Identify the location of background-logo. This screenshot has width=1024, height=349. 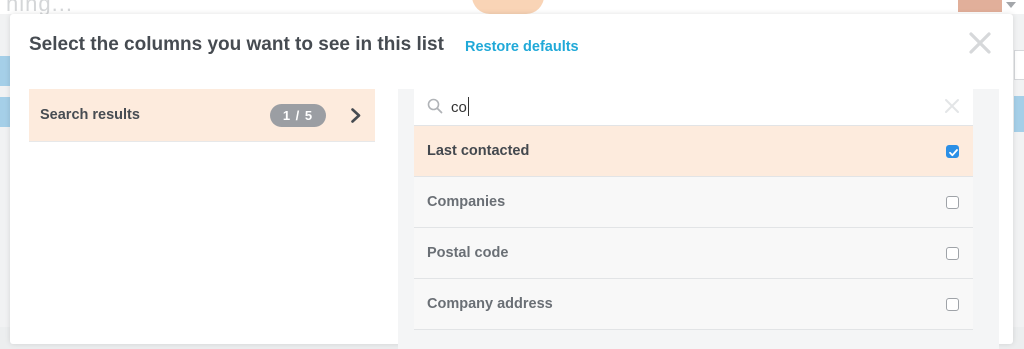
(508, 7).